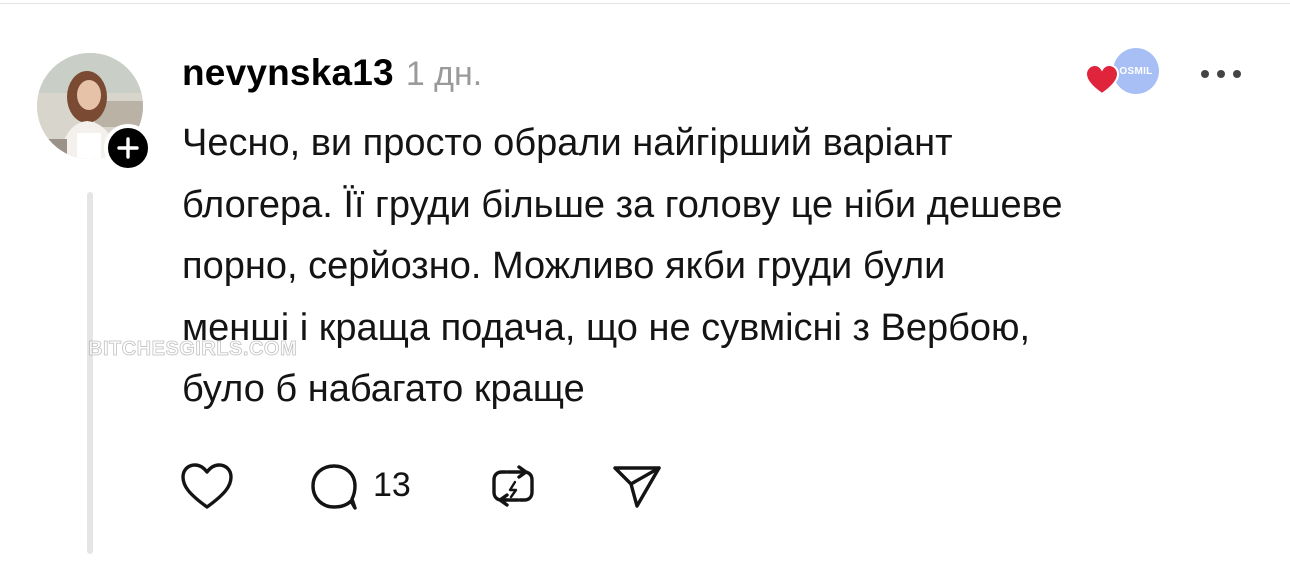 The height and width of the screenshot is (565, 1290). What do you see at coordinates (637, 487) in the screenshot?
I see `send-icon` at bounding box center [637, 487].